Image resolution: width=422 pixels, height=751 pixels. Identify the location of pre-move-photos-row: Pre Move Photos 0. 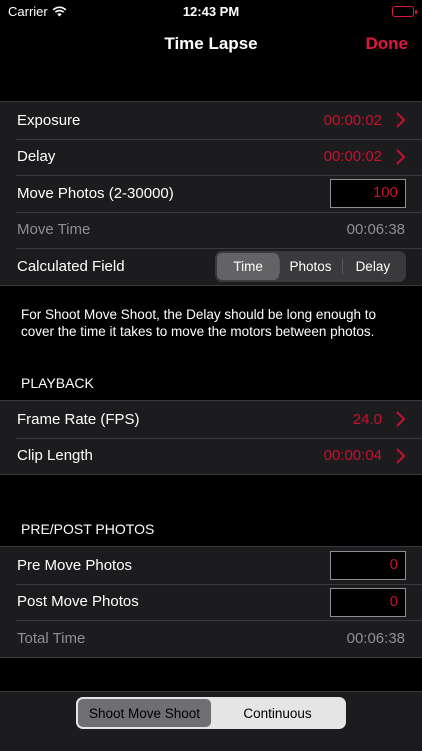
(211, 565).